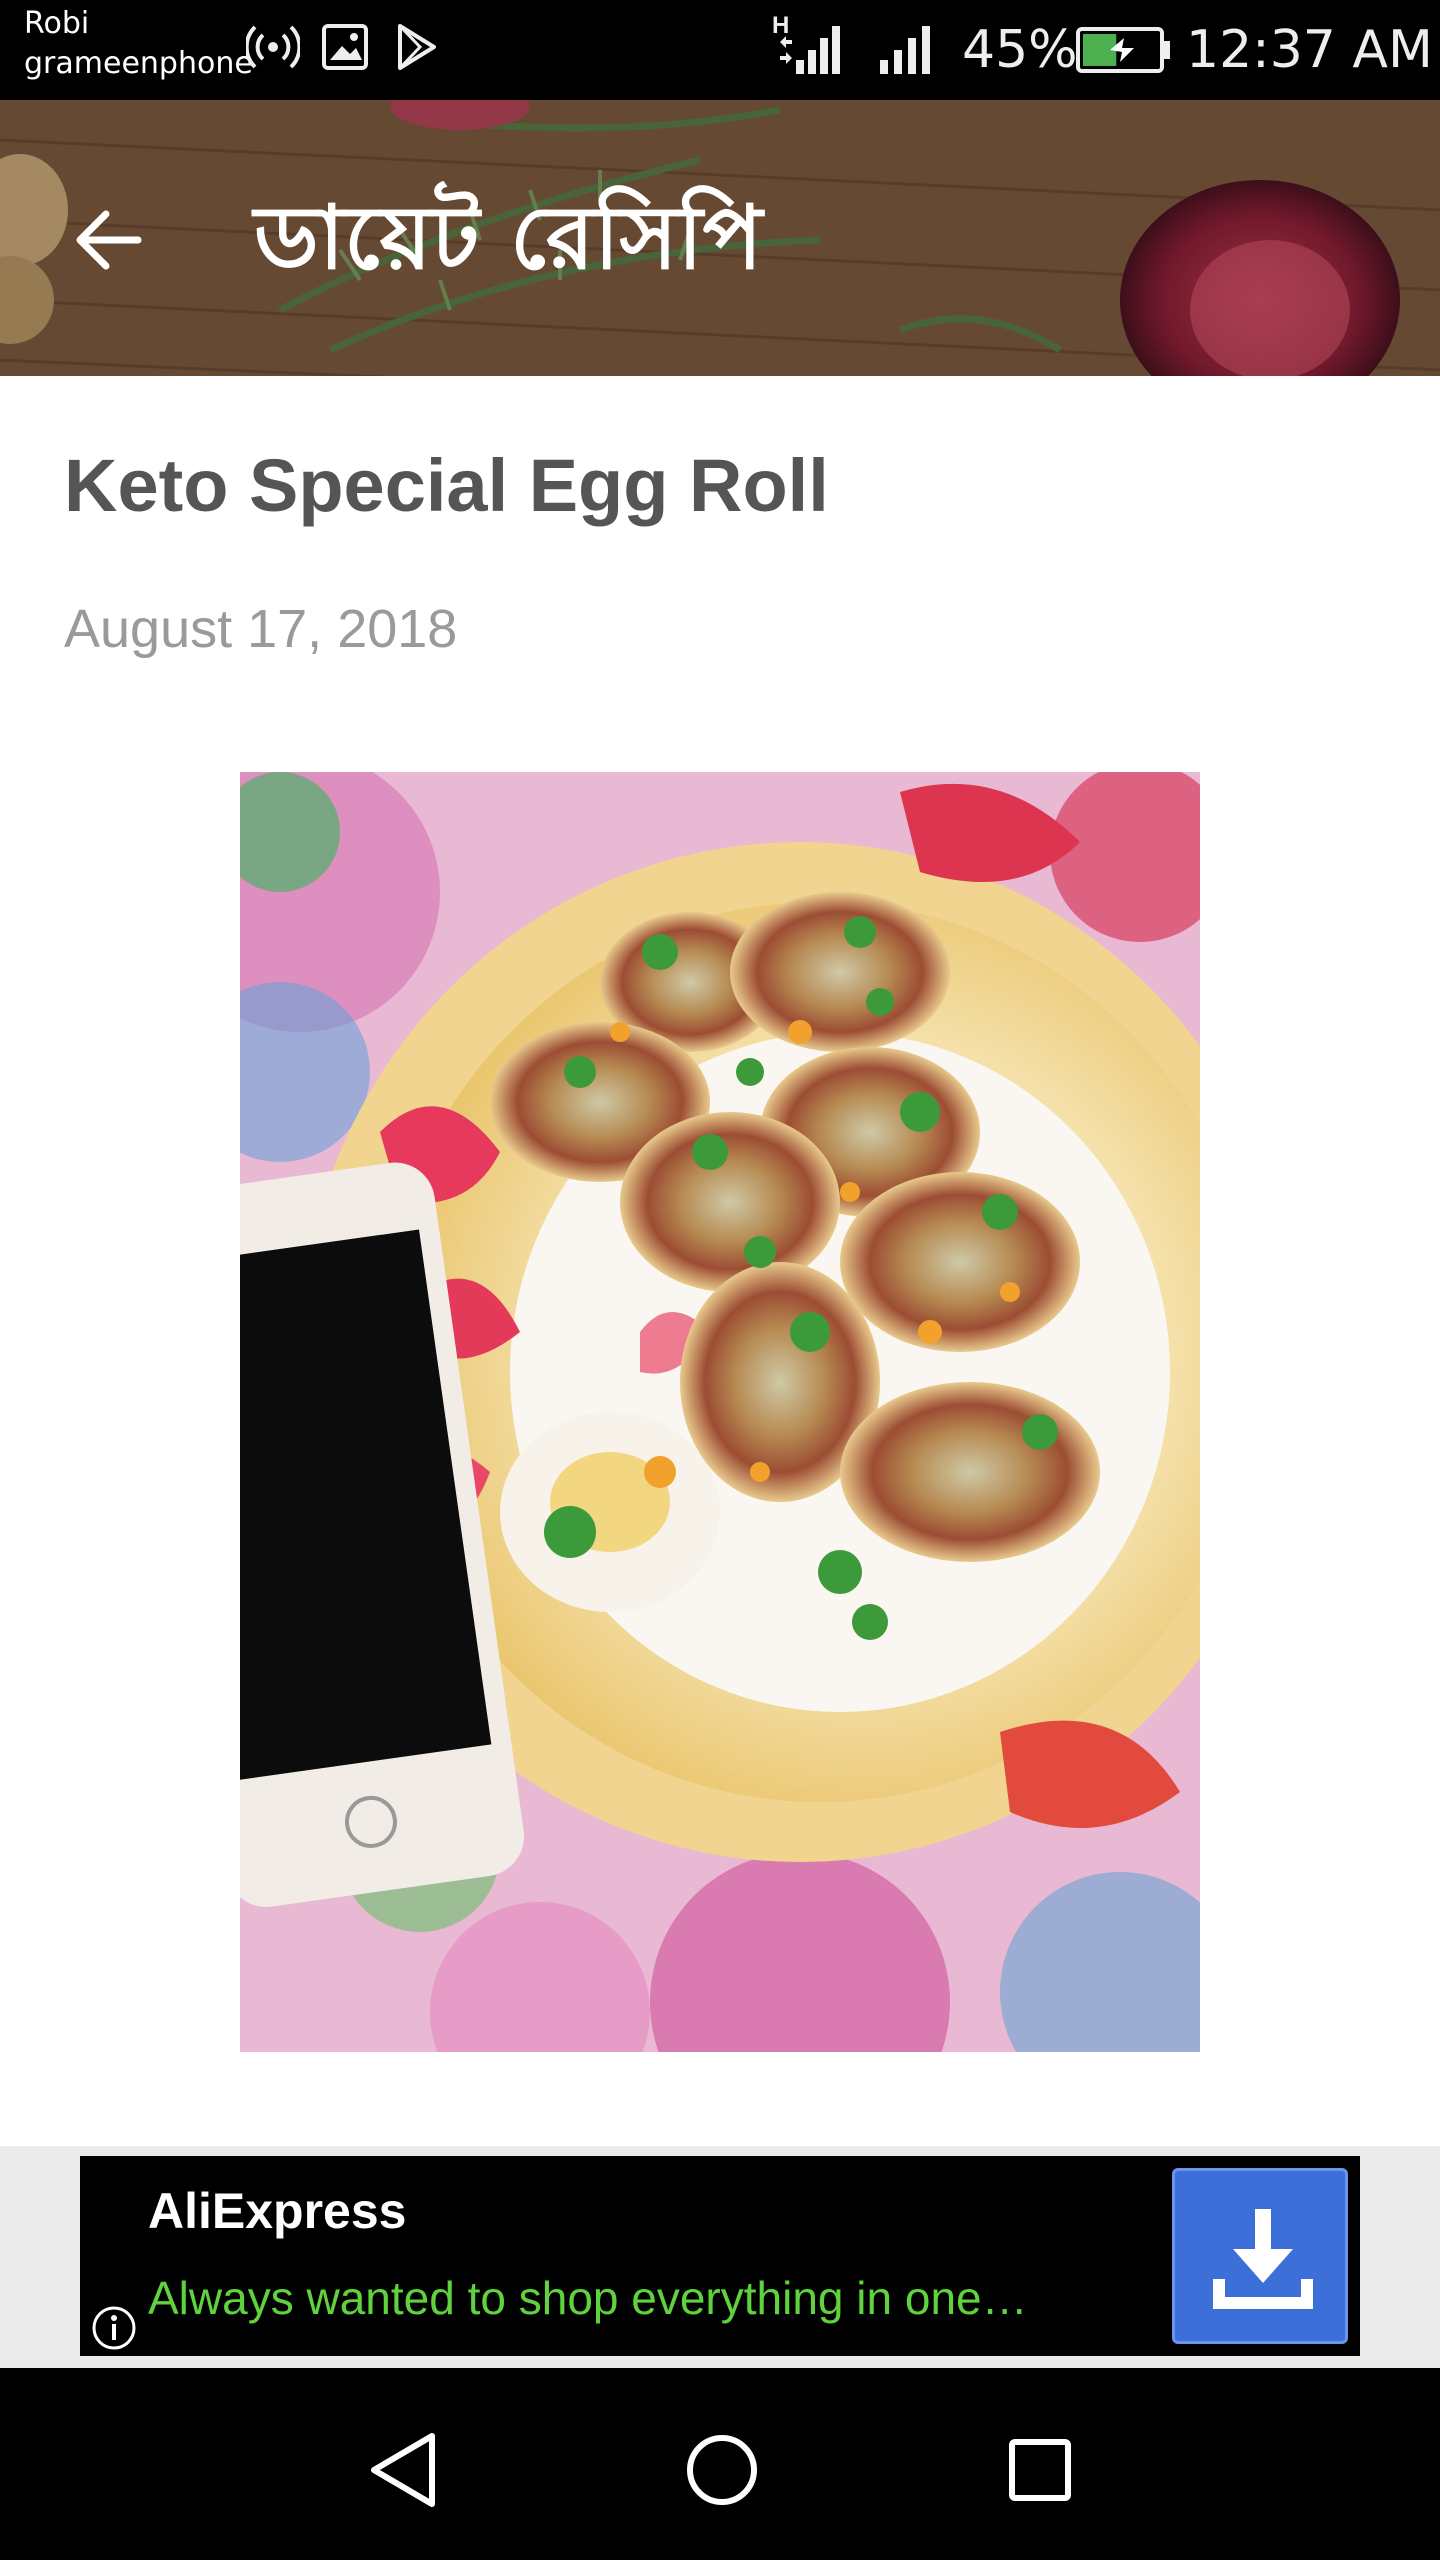 The width and height of the screenshot is (1440, 2560). I want to click on ad-download-button, so click(1260, 2256).